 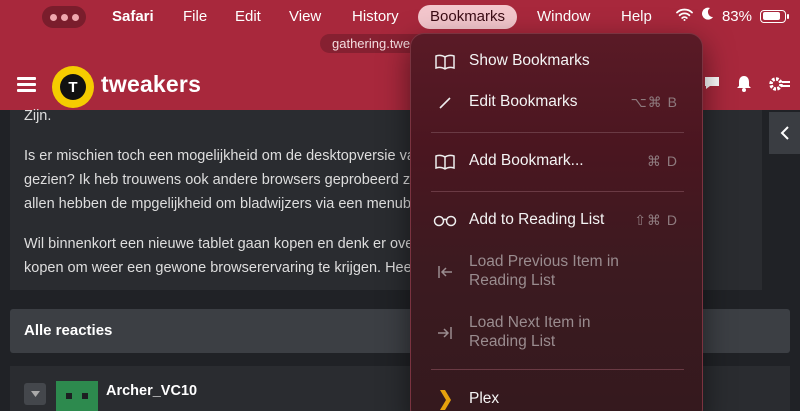 I want to click on menu-item-label: Plex, so click(x=484, y=398).